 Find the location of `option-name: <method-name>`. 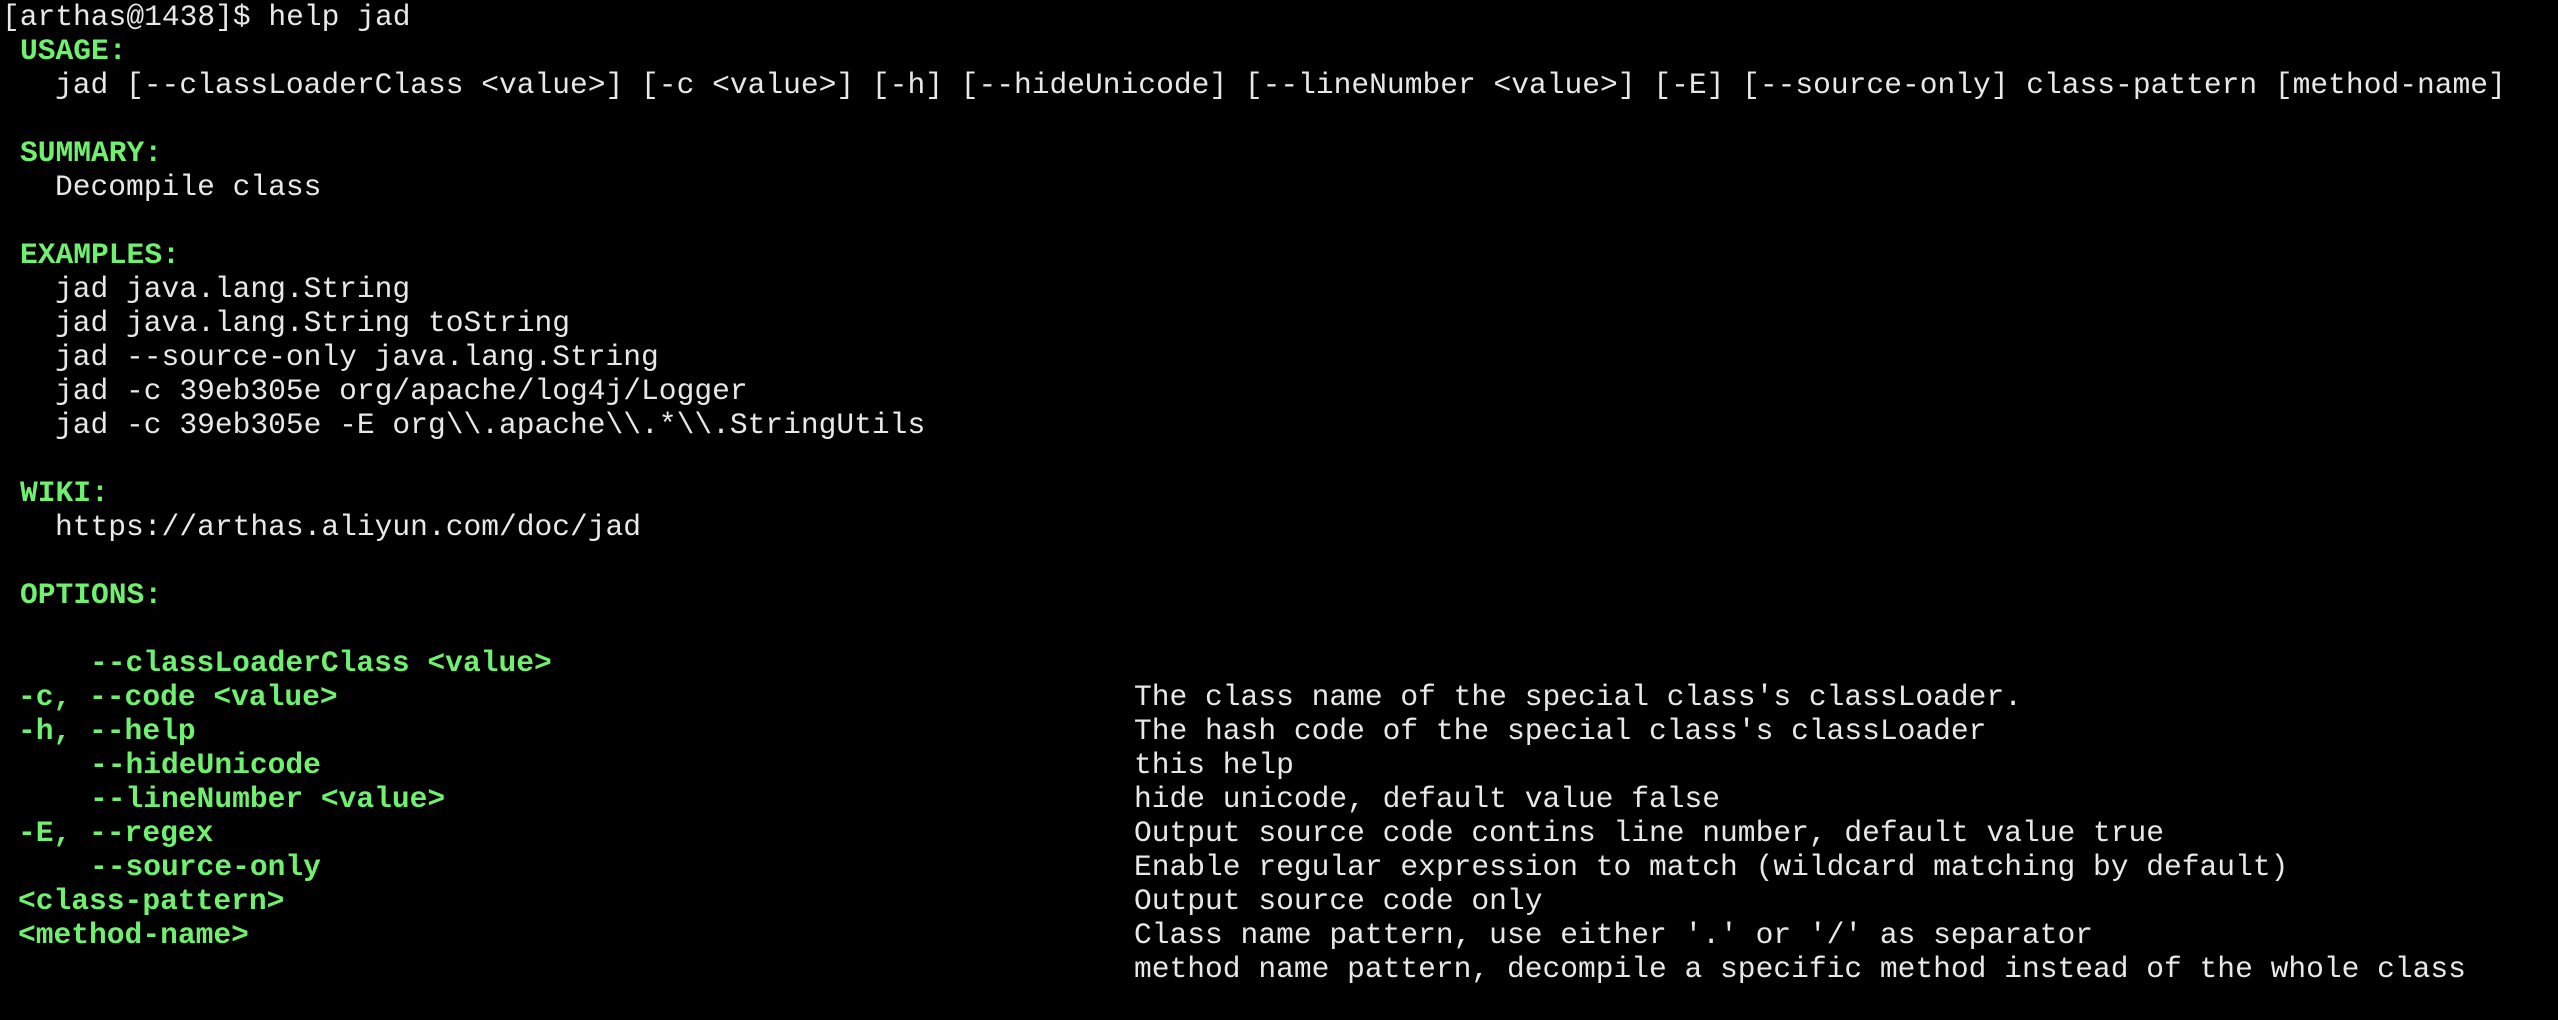

option-name: <method-name> is located at coordinates (133, 935).